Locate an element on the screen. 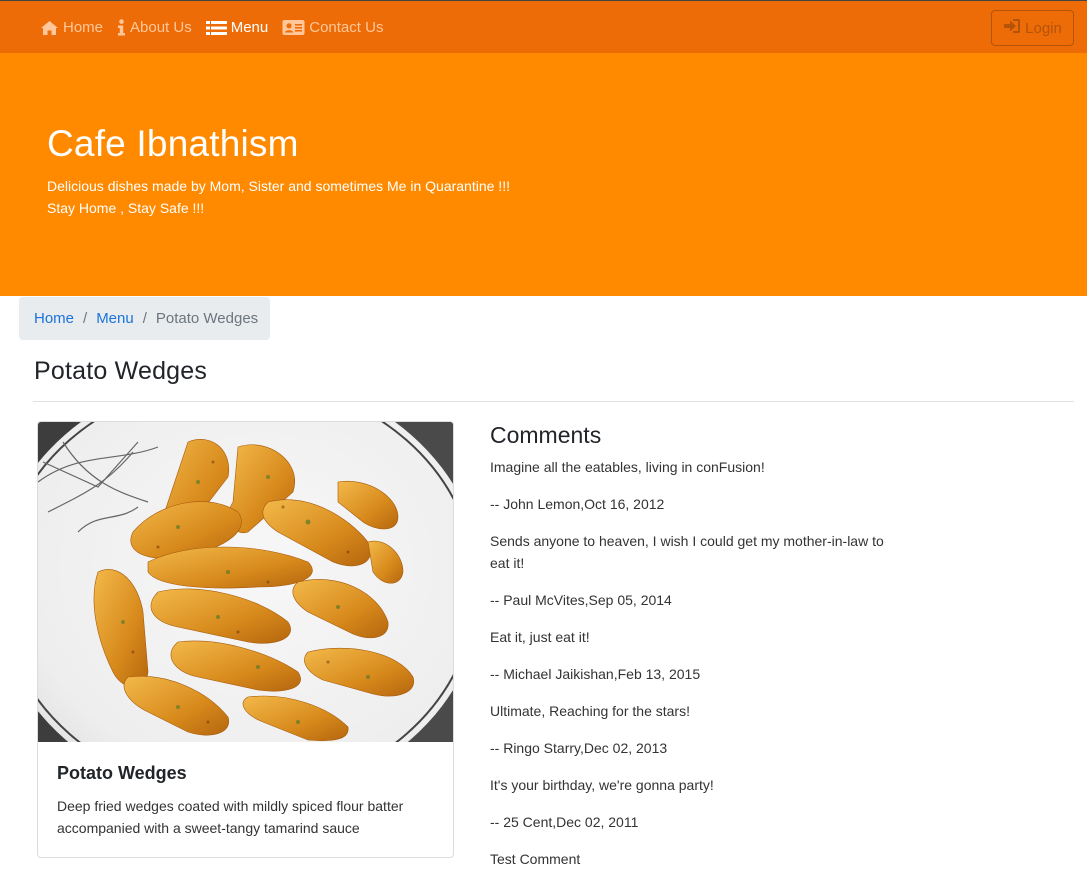 The width and height of the screenshot is (1087, 882). home-icon is located at coordinates (49, 28).